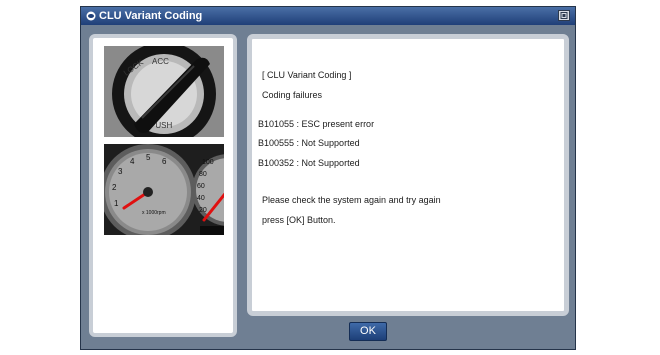 This screenshot has height=355, width=660. Describe the element at coordinates (299, 220) in the screenshot. I see `instruction-line: press [OK] Button.` at that location.